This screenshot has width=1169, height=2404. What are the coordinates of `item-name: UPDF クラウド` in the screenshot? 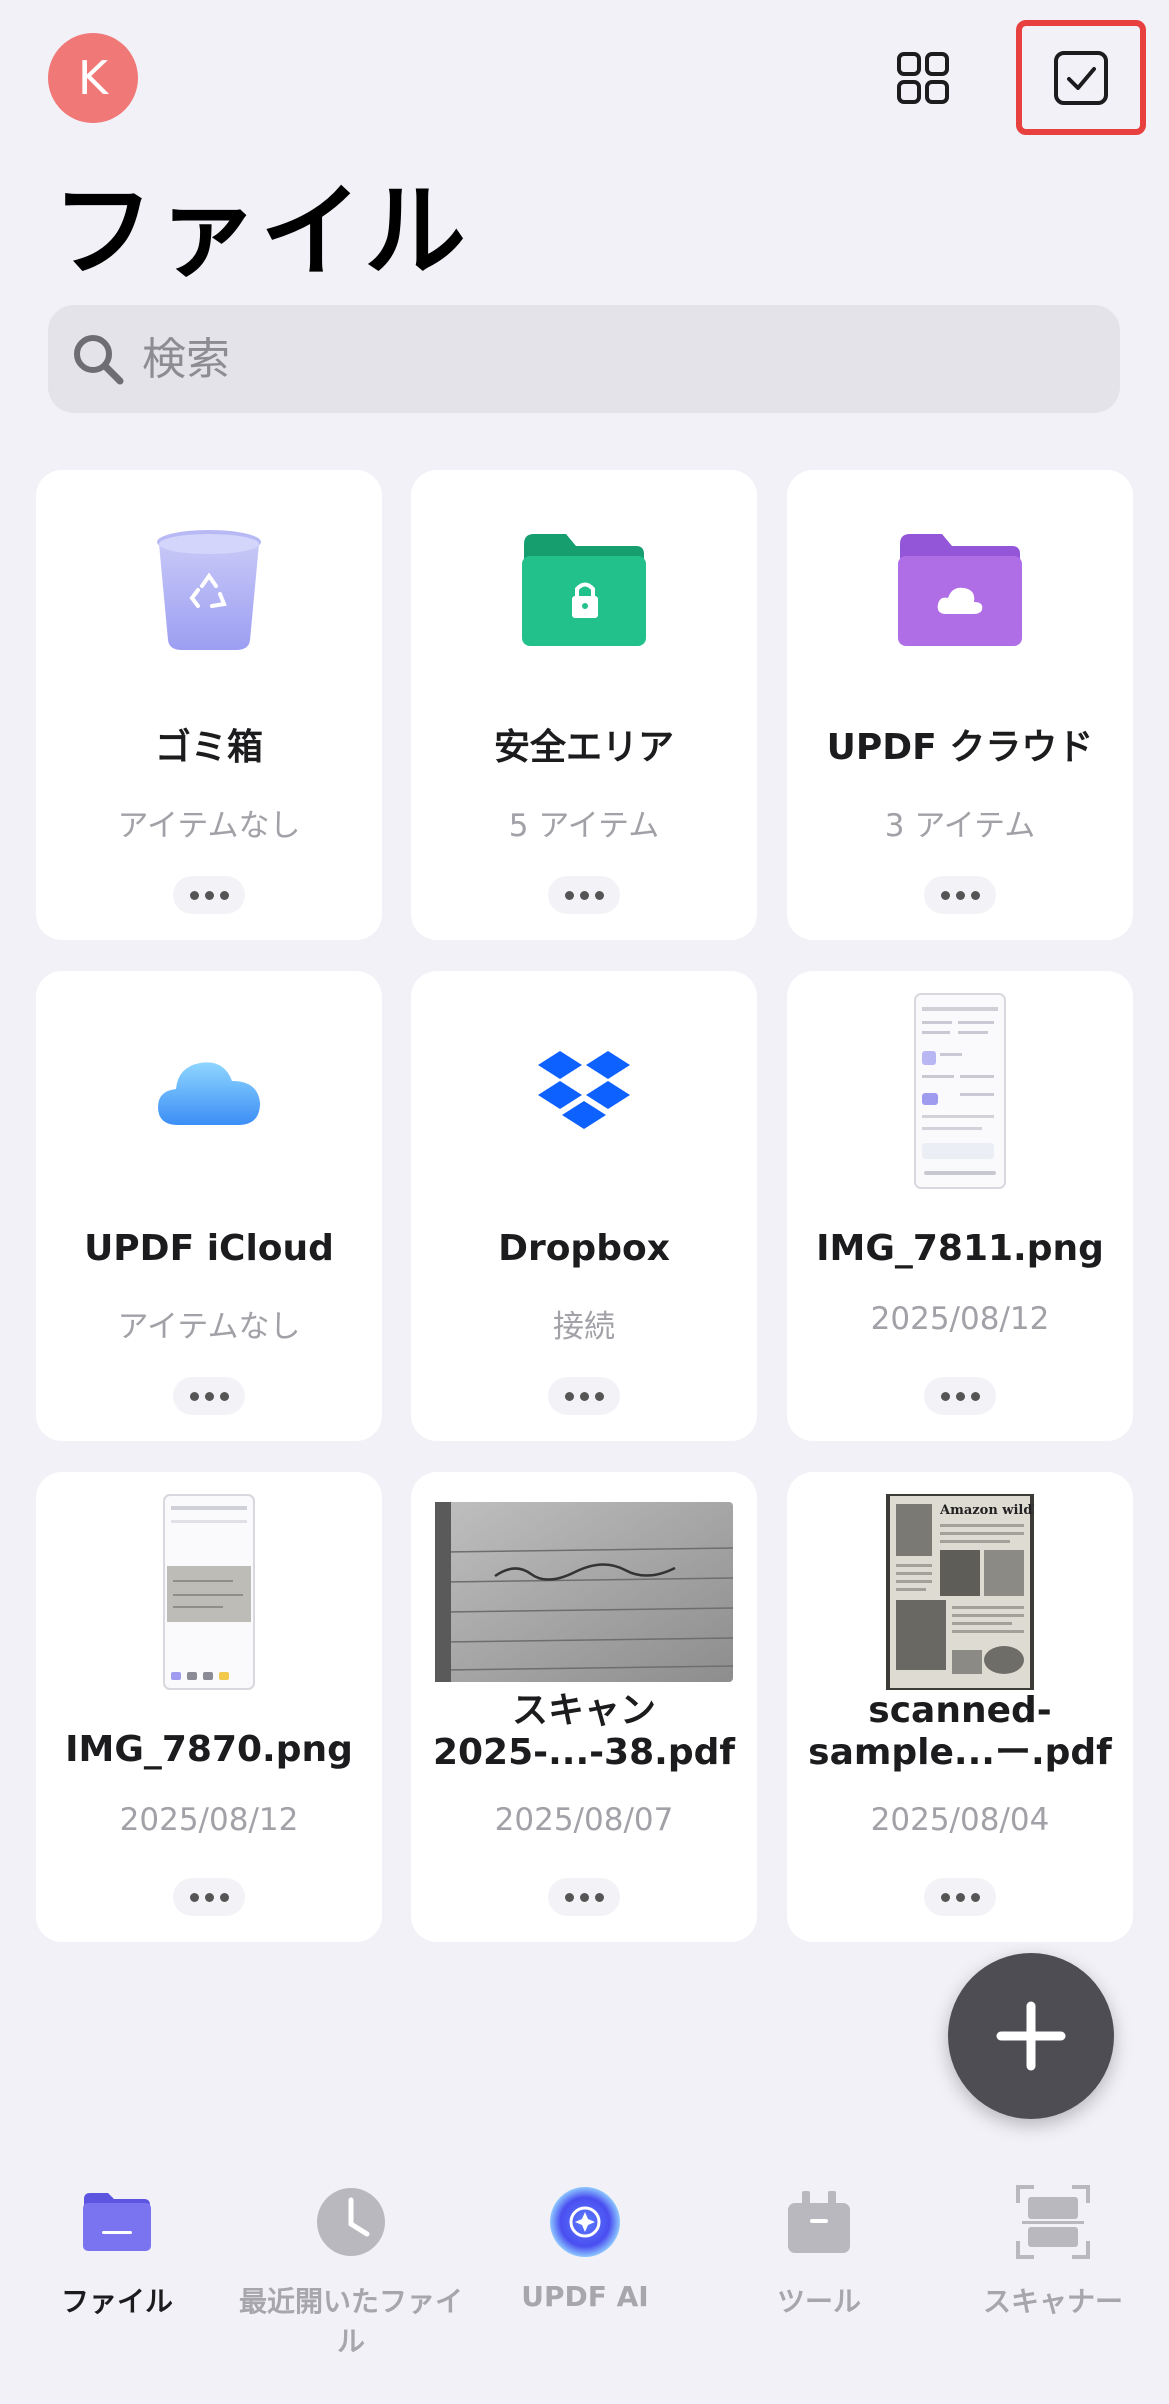 It's located at (960, 747).